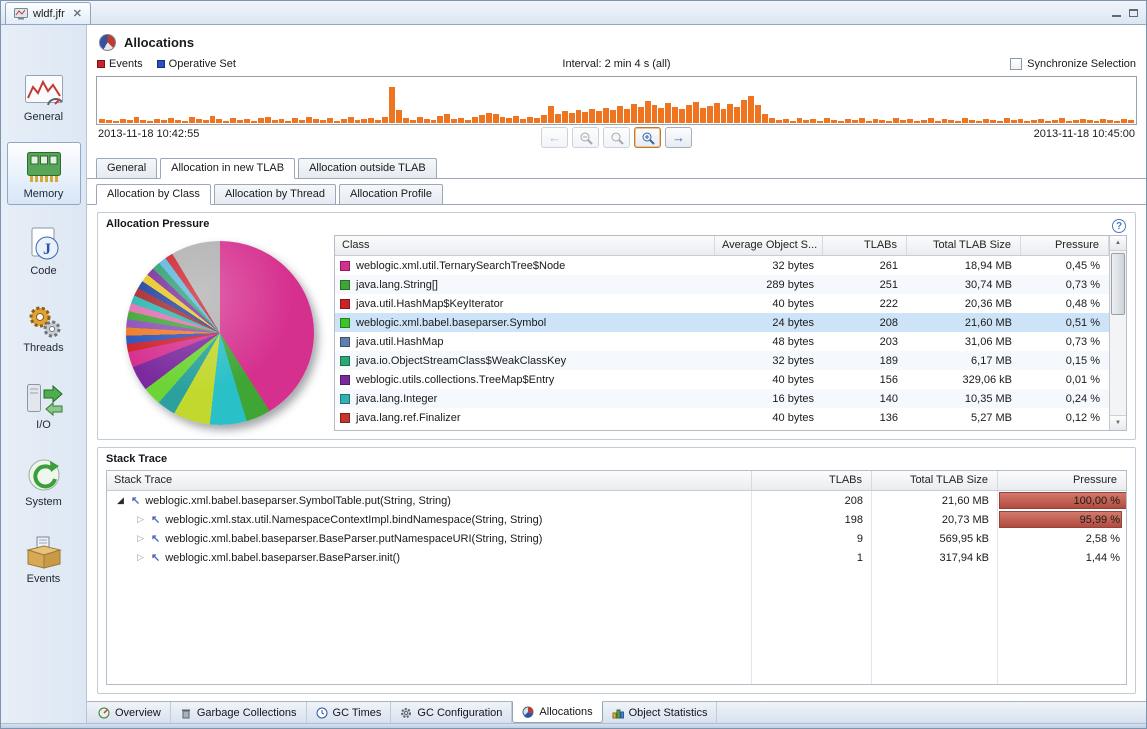  I want to click on editor-tab-title: wldf.jfr, so click(49, 13).